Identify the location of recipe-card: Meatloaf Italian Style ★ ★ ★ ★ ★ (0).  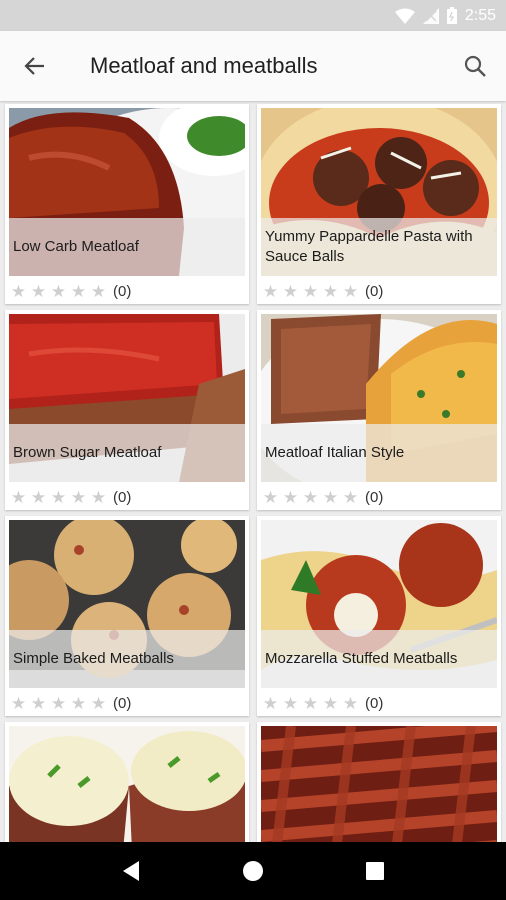
(379, 410).